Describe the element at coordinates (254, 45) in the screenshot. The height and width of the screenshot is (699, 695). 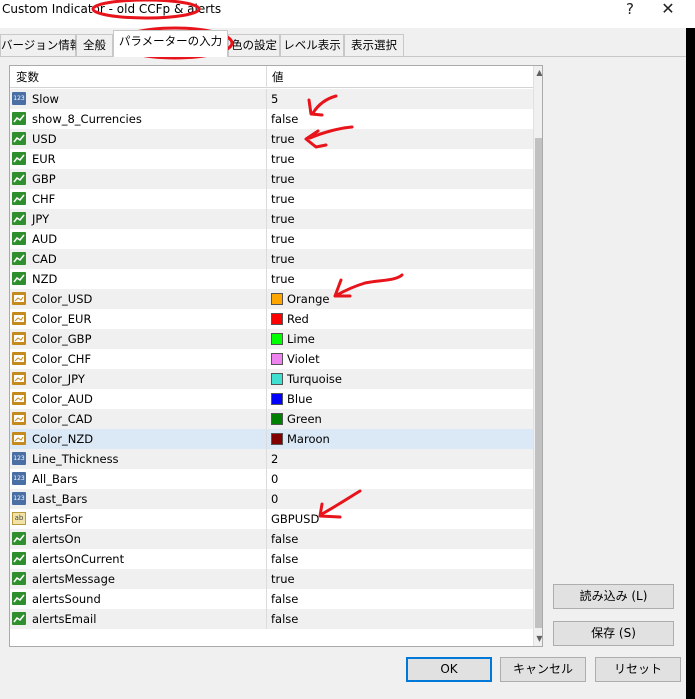
I see `tab-colors: 色の設定` at that location.